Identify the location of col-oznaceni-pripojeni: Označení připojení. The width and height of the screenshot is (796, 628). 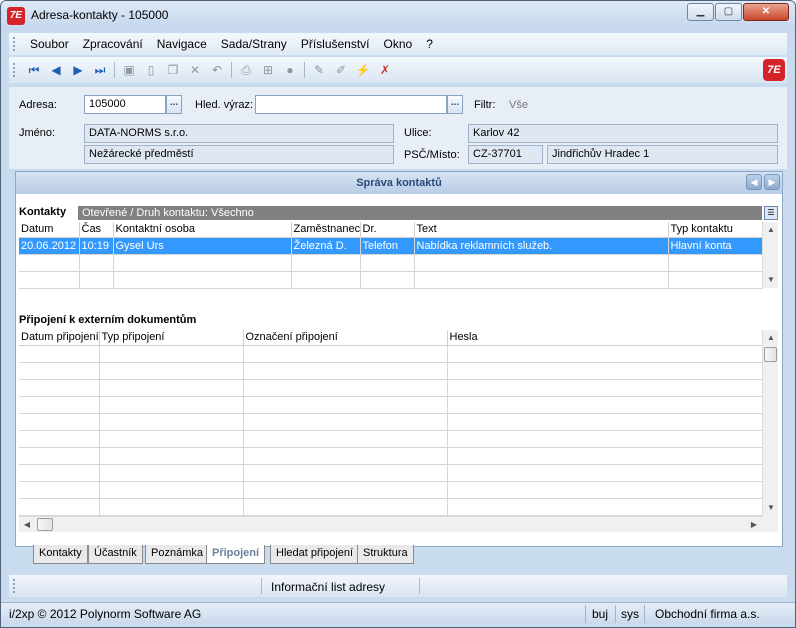
(345, 338).